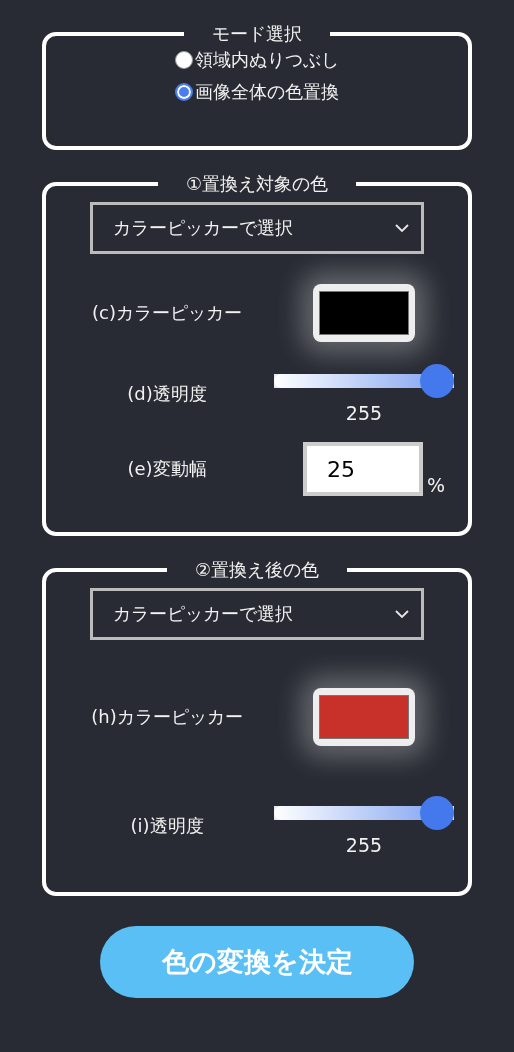  What do you see at coordinates (167, 313) in the screenshot?
I see `field-label: (c)カラーピッカー` at bounding box center [167, 313].